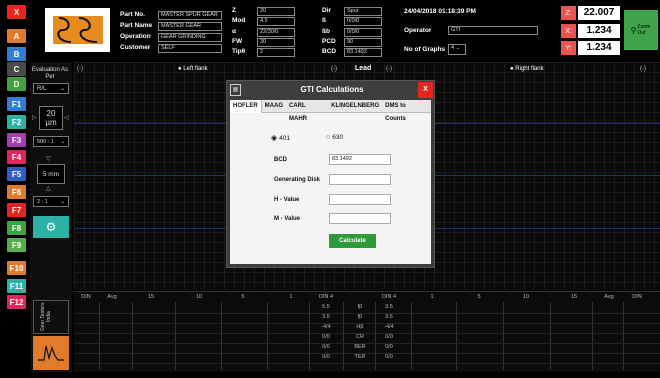 The width and height of the screenshot is (660, 378). Describe the element at coordinates (599, 13) in the screenshot. I see `z-readout: 22.007` at that location.